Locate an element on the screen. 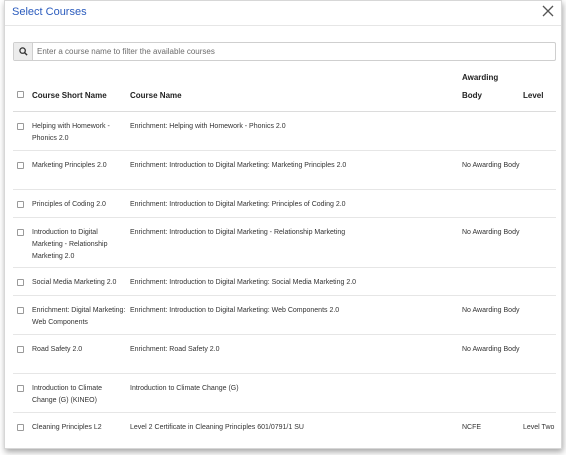 The height and width of the screenshot is (455, 566). course-name: Enrichment: Road Safety 2.0 is located at coordinates (296, 354).